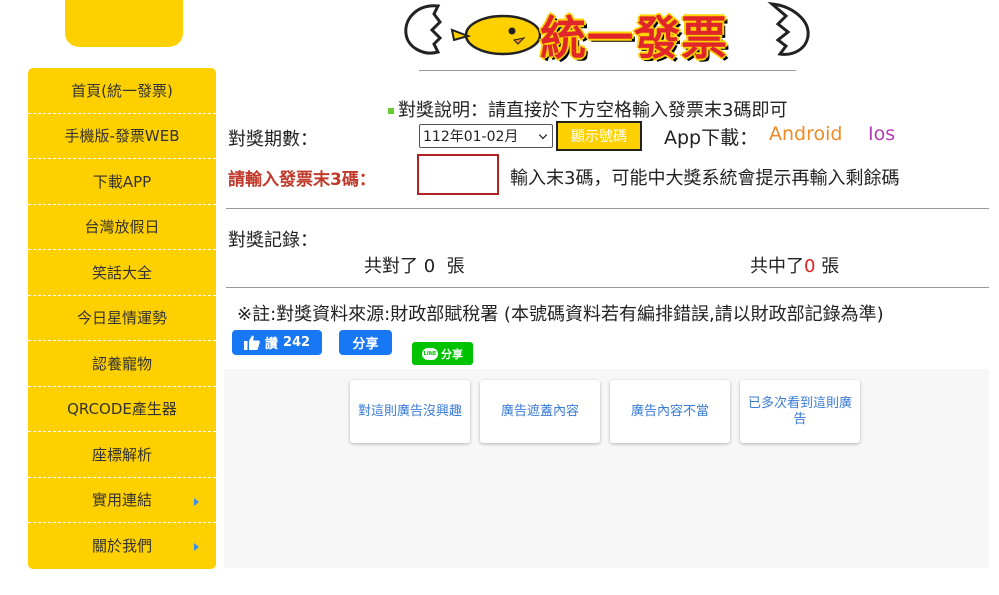 This screenshot has width=999, height=595. I want to click on period-select: 112年01-02月, so click(486, 136).